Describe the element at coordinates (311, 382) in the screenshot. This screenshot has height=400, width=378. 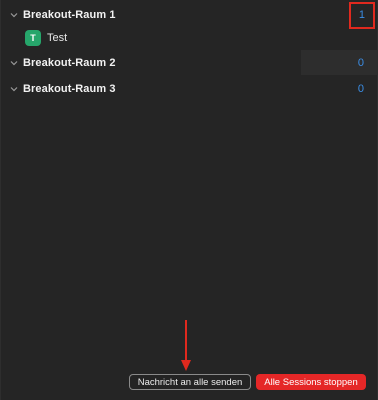
I see `stop-all-sessions-button: Alle Sessions stoppen` at that location.